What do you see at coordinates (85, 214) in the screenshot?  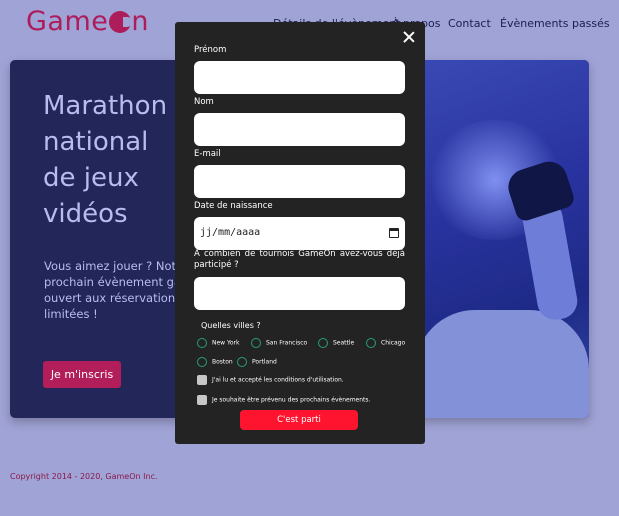 I see `hero-title-line: vidéos` at bounding box center [85, 214].